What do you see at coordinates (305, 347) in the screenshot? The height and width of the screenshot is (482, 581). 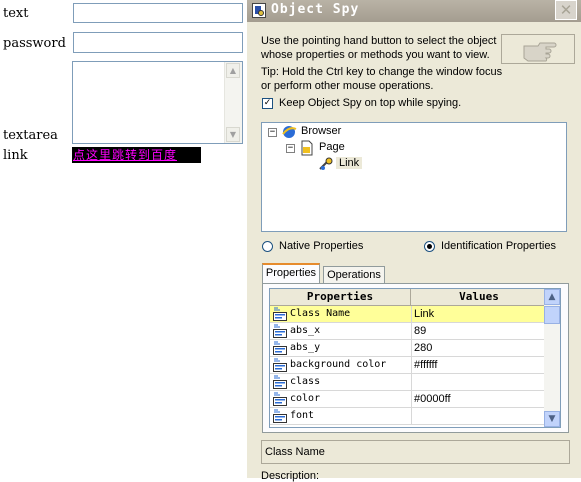 I see `property-name: abs_y` at bounding box center [305, 347].